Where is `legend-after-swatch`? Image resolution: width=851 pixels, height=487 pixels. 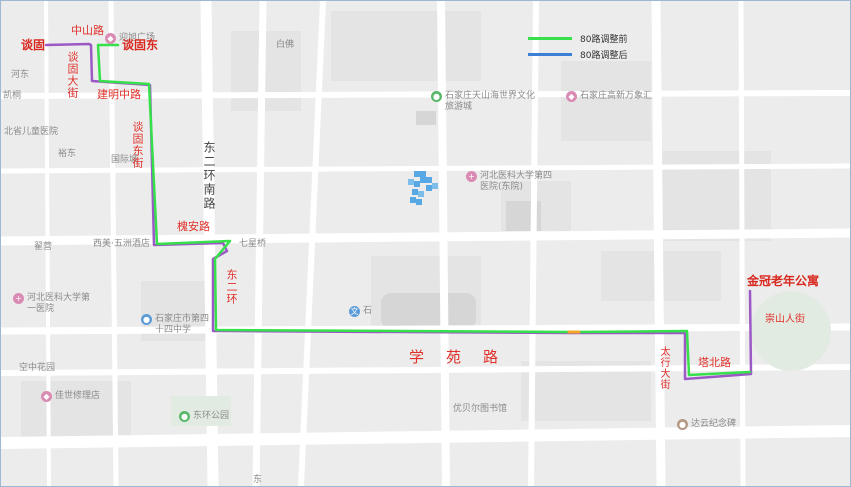
legend-after-swatch is located at coordinates (550, 54).